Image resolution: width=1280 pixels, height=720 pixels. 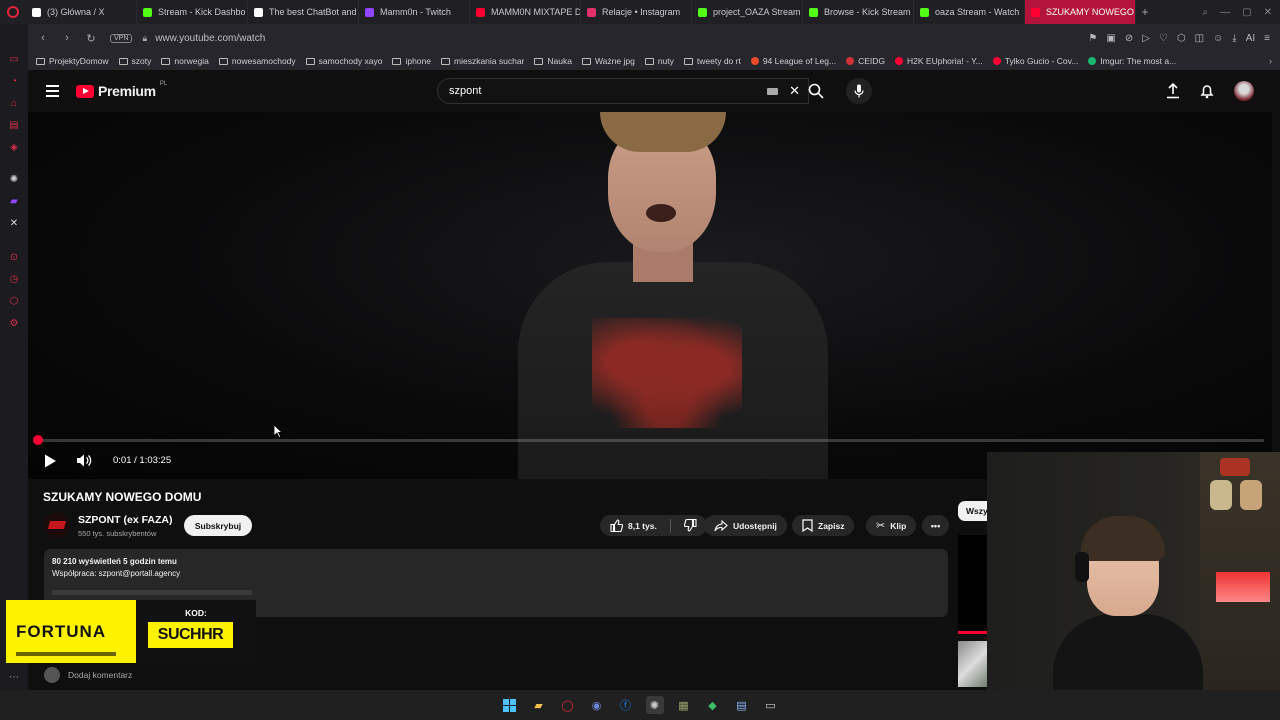 What do you see at coordinates (43, 38) in the screenshot?
I see `back-icon: ‹` at bounding box center [43, 38].